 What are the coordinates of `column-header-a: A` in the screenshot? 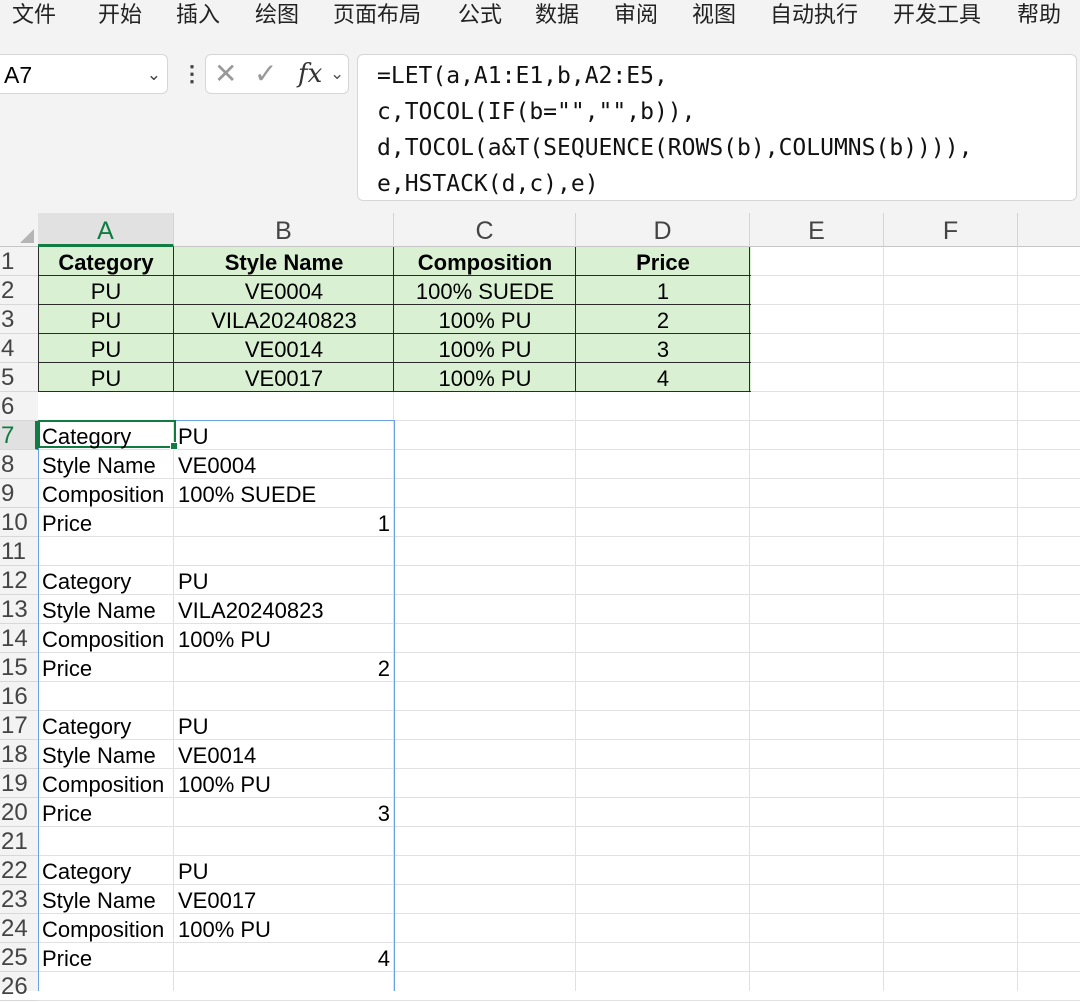 It's located at (106, 230).